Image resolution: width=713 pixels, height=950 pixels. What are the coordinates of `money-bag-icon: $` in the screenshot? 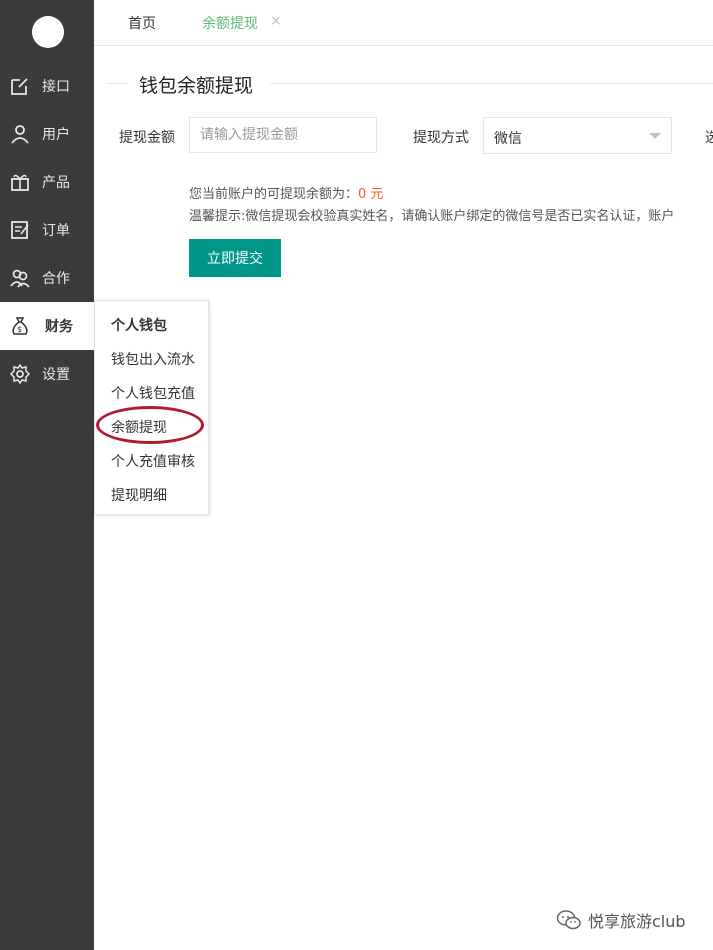 It's located at (20, 326).